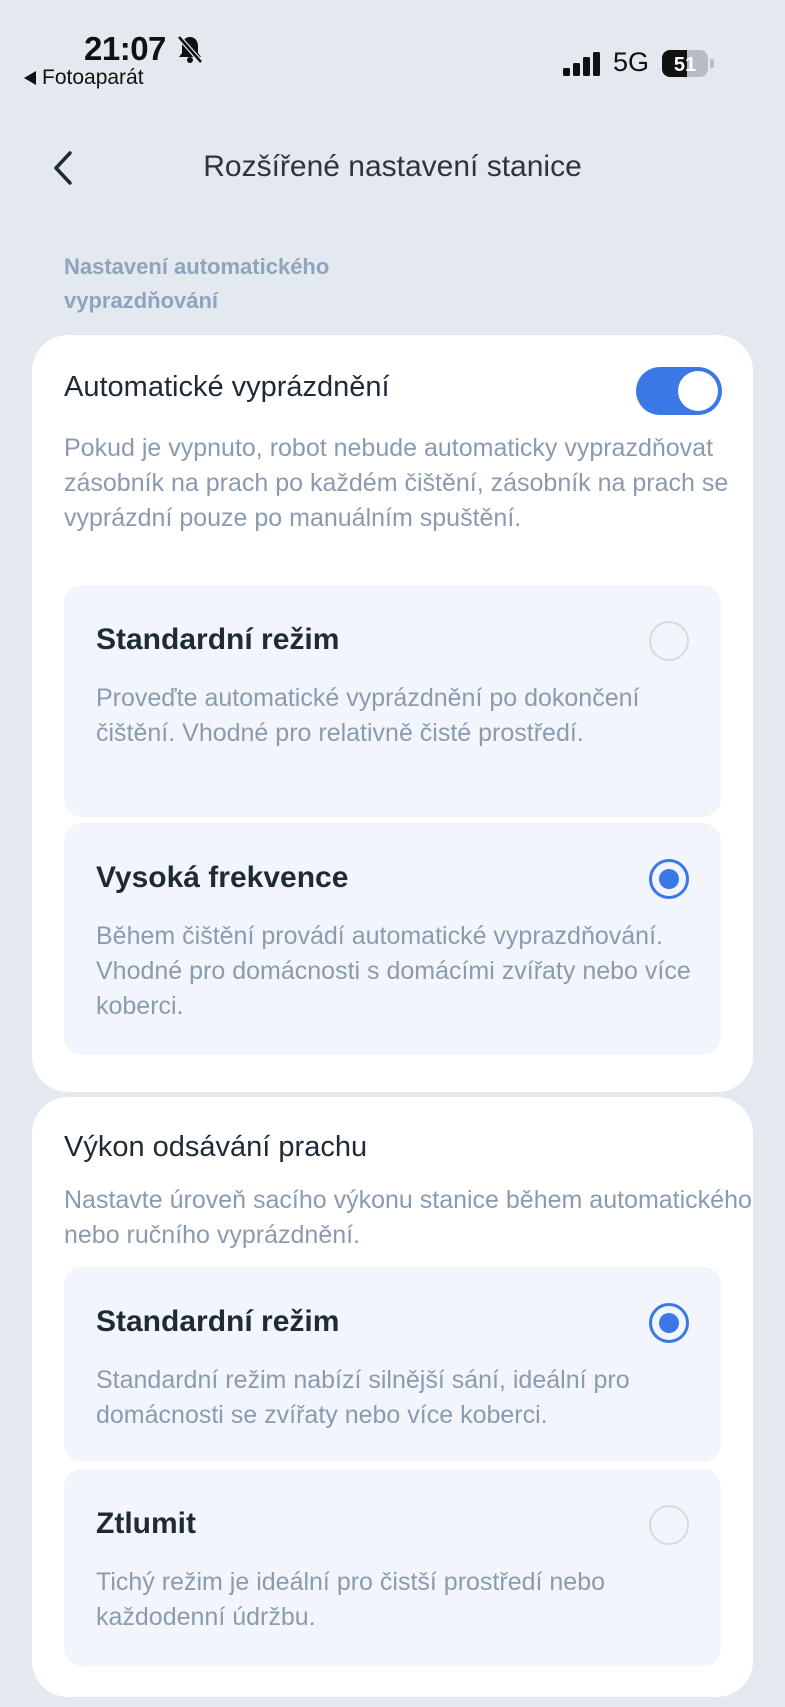  I want to click on auto-empty-toggle, so click(679, 391).